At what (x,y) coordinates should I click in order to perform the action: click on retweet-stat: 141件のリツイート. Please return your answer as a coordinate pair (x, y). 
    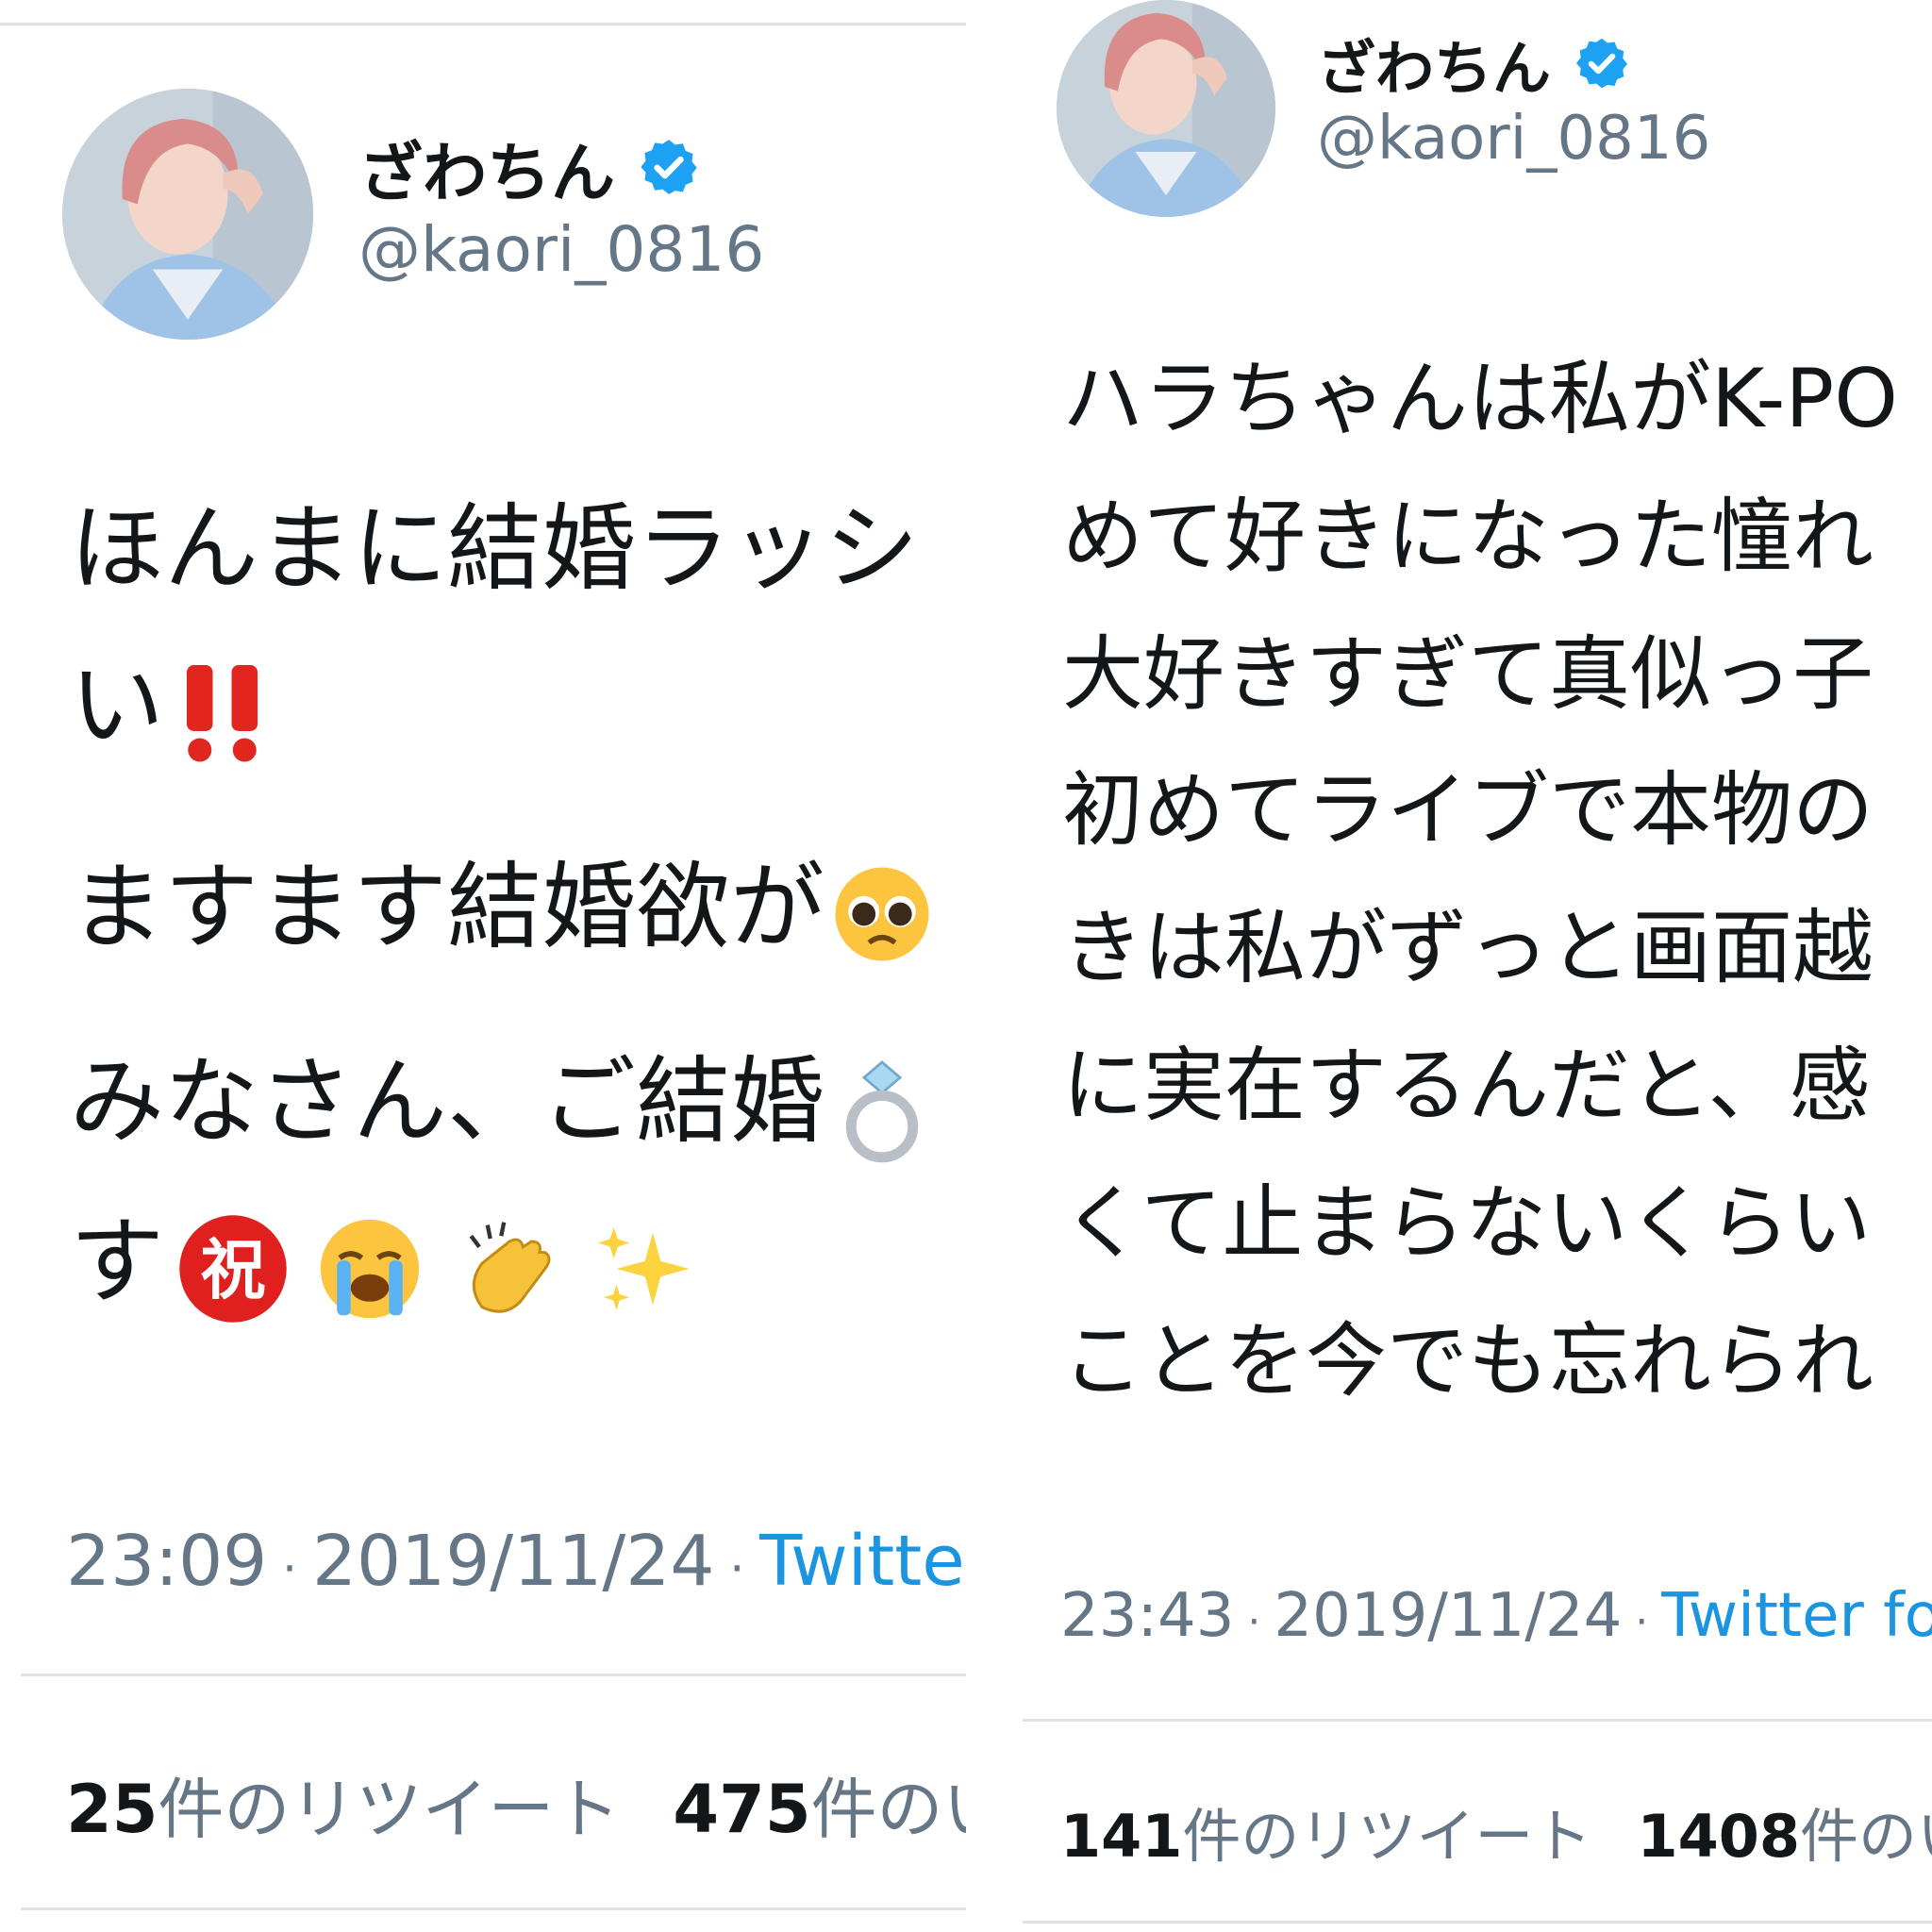
    Looking at the image, I should click on (1326, 1836).